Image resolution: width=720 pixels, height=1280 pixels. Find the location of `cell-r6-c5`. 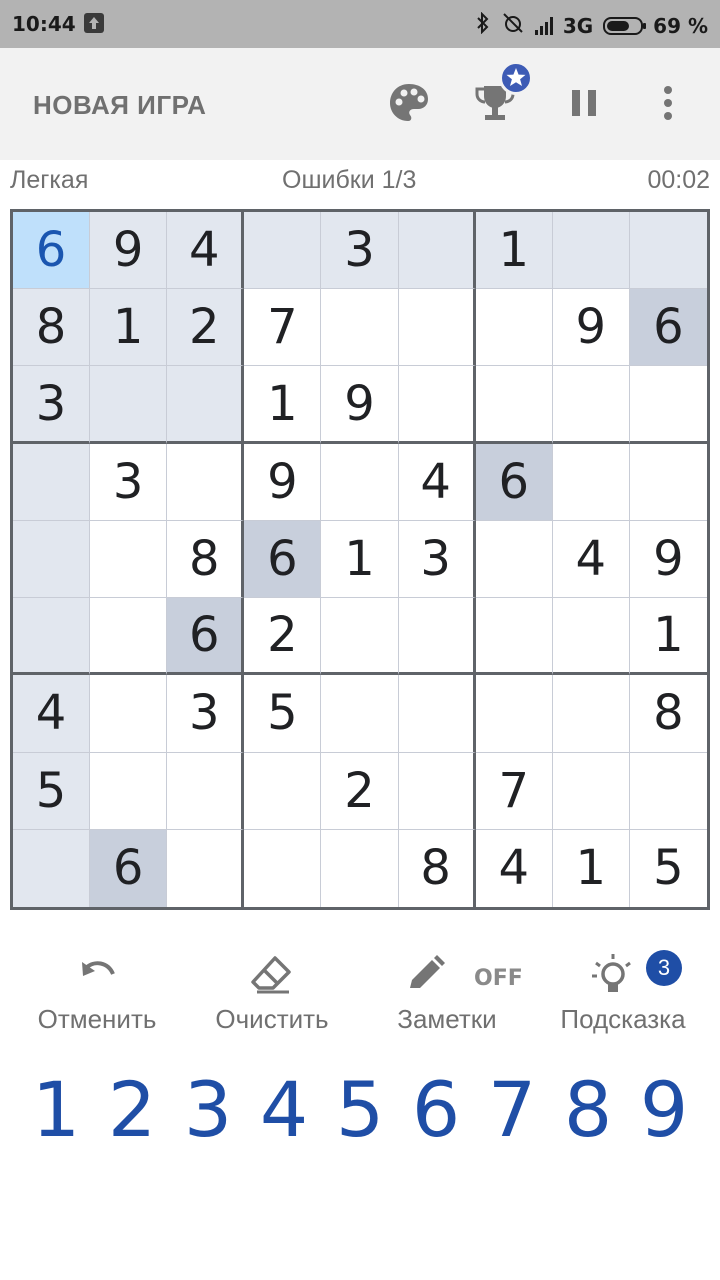

cell-r6-c5 is located at coordinates (360, 637).